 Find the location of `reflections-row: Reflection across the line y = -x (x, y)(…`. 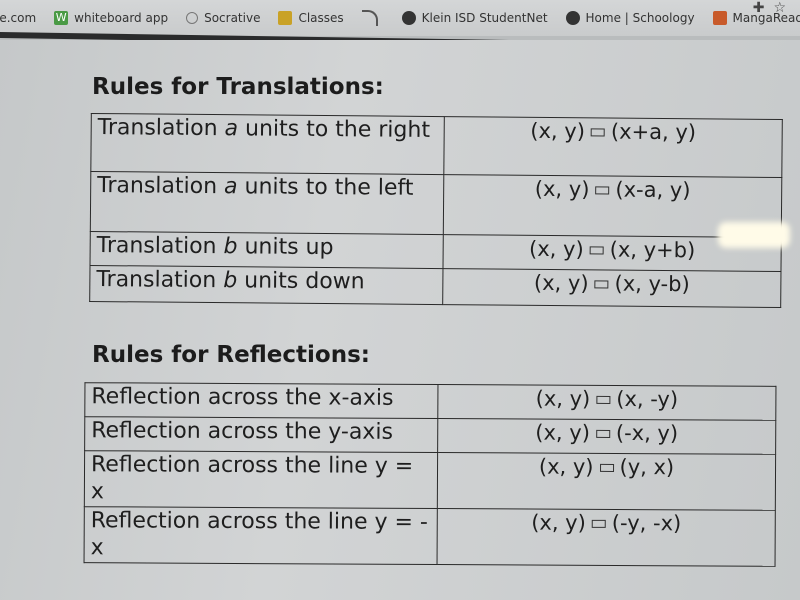

reflections-row: Reflection across the line y = -x (x, y)(… is located at coordinates (430, 536).